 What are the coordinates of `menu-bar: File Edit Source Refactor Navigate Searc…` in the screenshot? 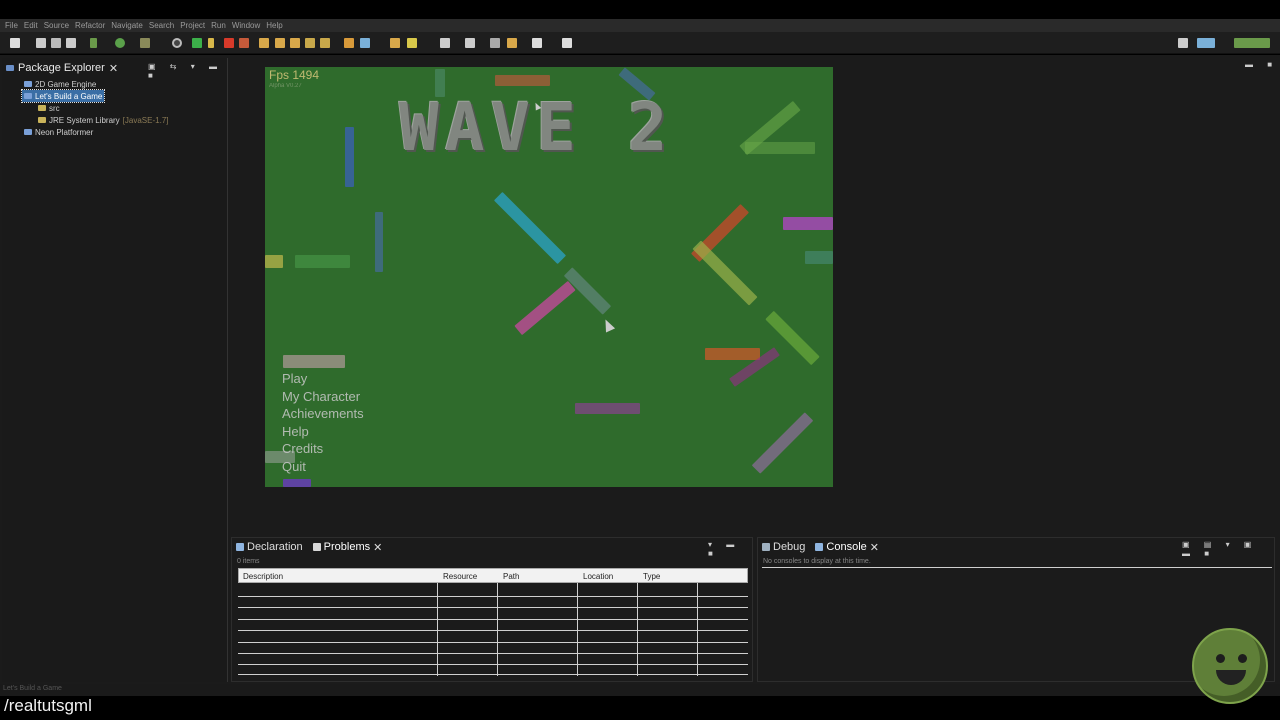 It's located at (640, 25).